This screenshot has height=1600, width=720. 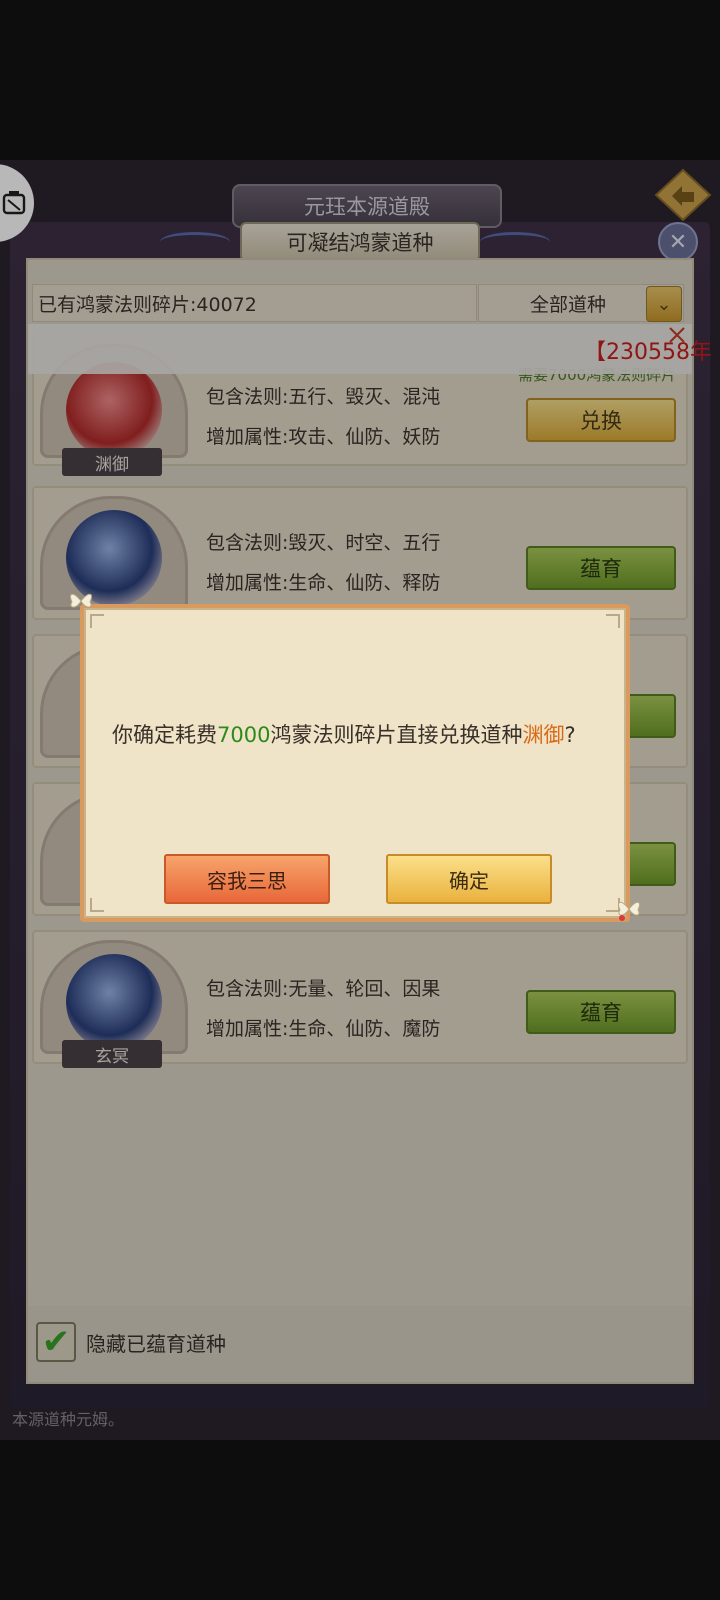 What do you see at coordinates (244, 735) in the screenshot?
I see `msg-amount: 7000` at bounding box center [244, 735].